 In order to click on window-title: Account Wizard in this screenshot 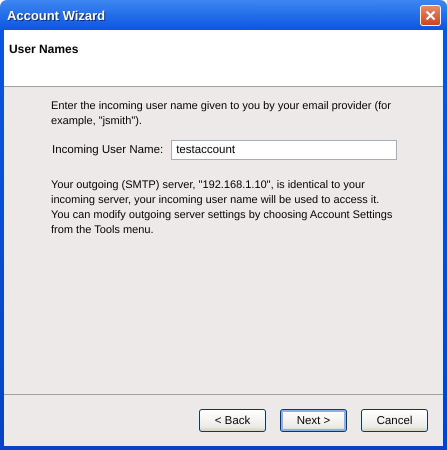, I will do `click(56, 15)`.